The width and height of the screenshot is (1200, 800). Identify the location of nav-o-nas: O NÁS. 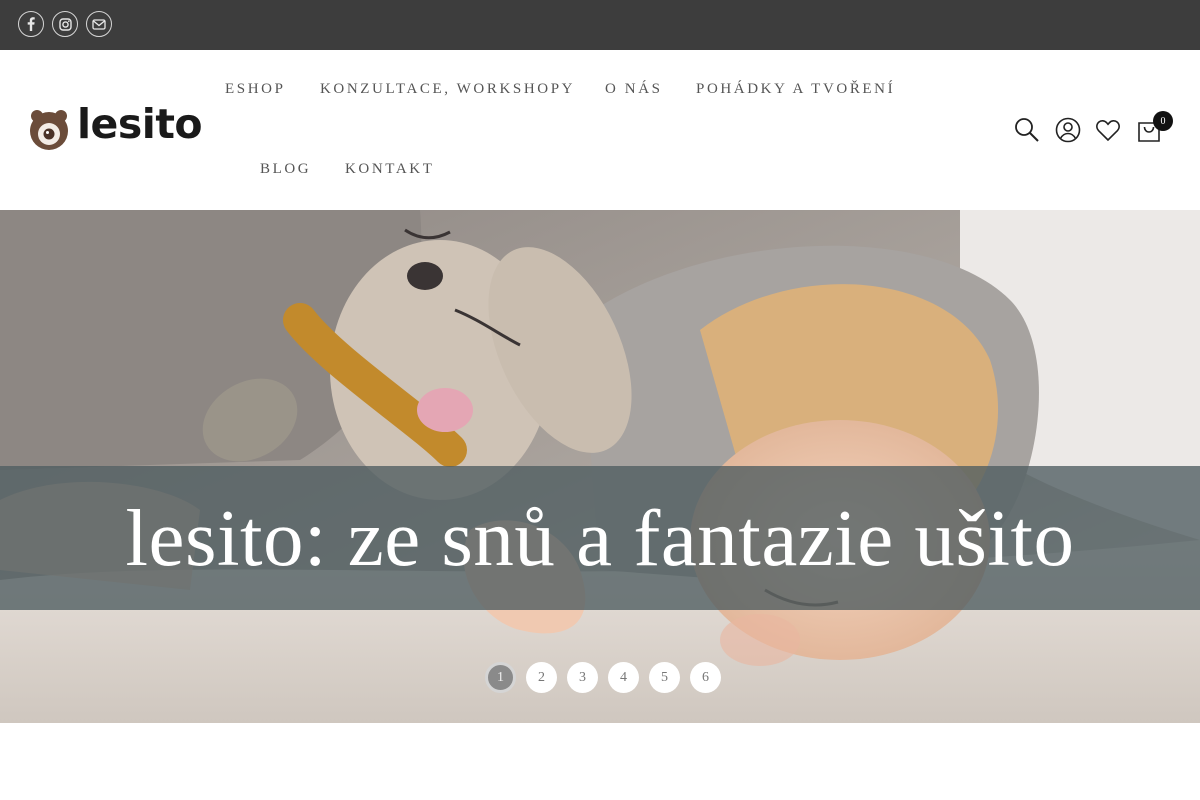
(634, 89).